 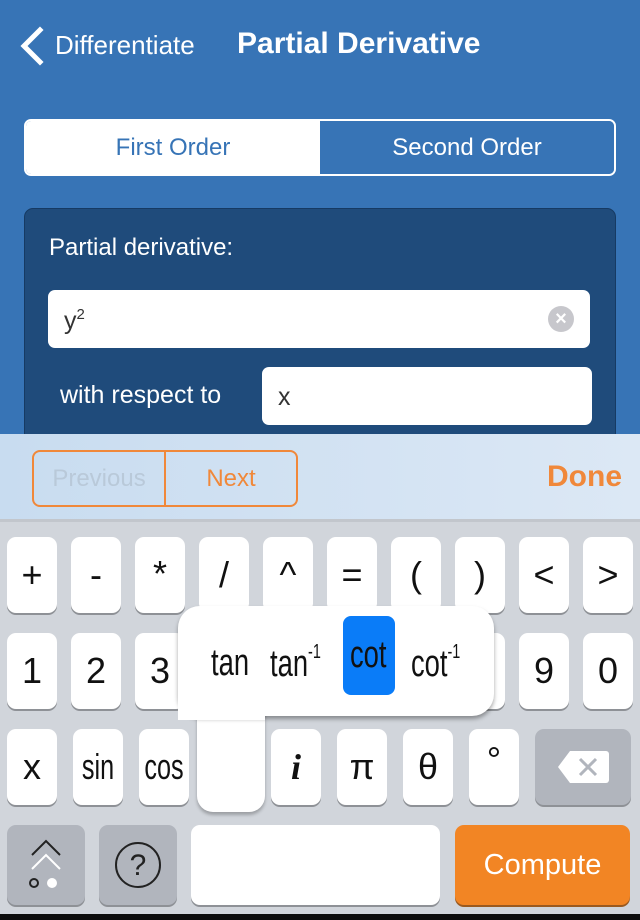 What do you see at coordinates (320, 917) in the screenshot?
I see `bottom-edge` at bounding box center [320, 917].